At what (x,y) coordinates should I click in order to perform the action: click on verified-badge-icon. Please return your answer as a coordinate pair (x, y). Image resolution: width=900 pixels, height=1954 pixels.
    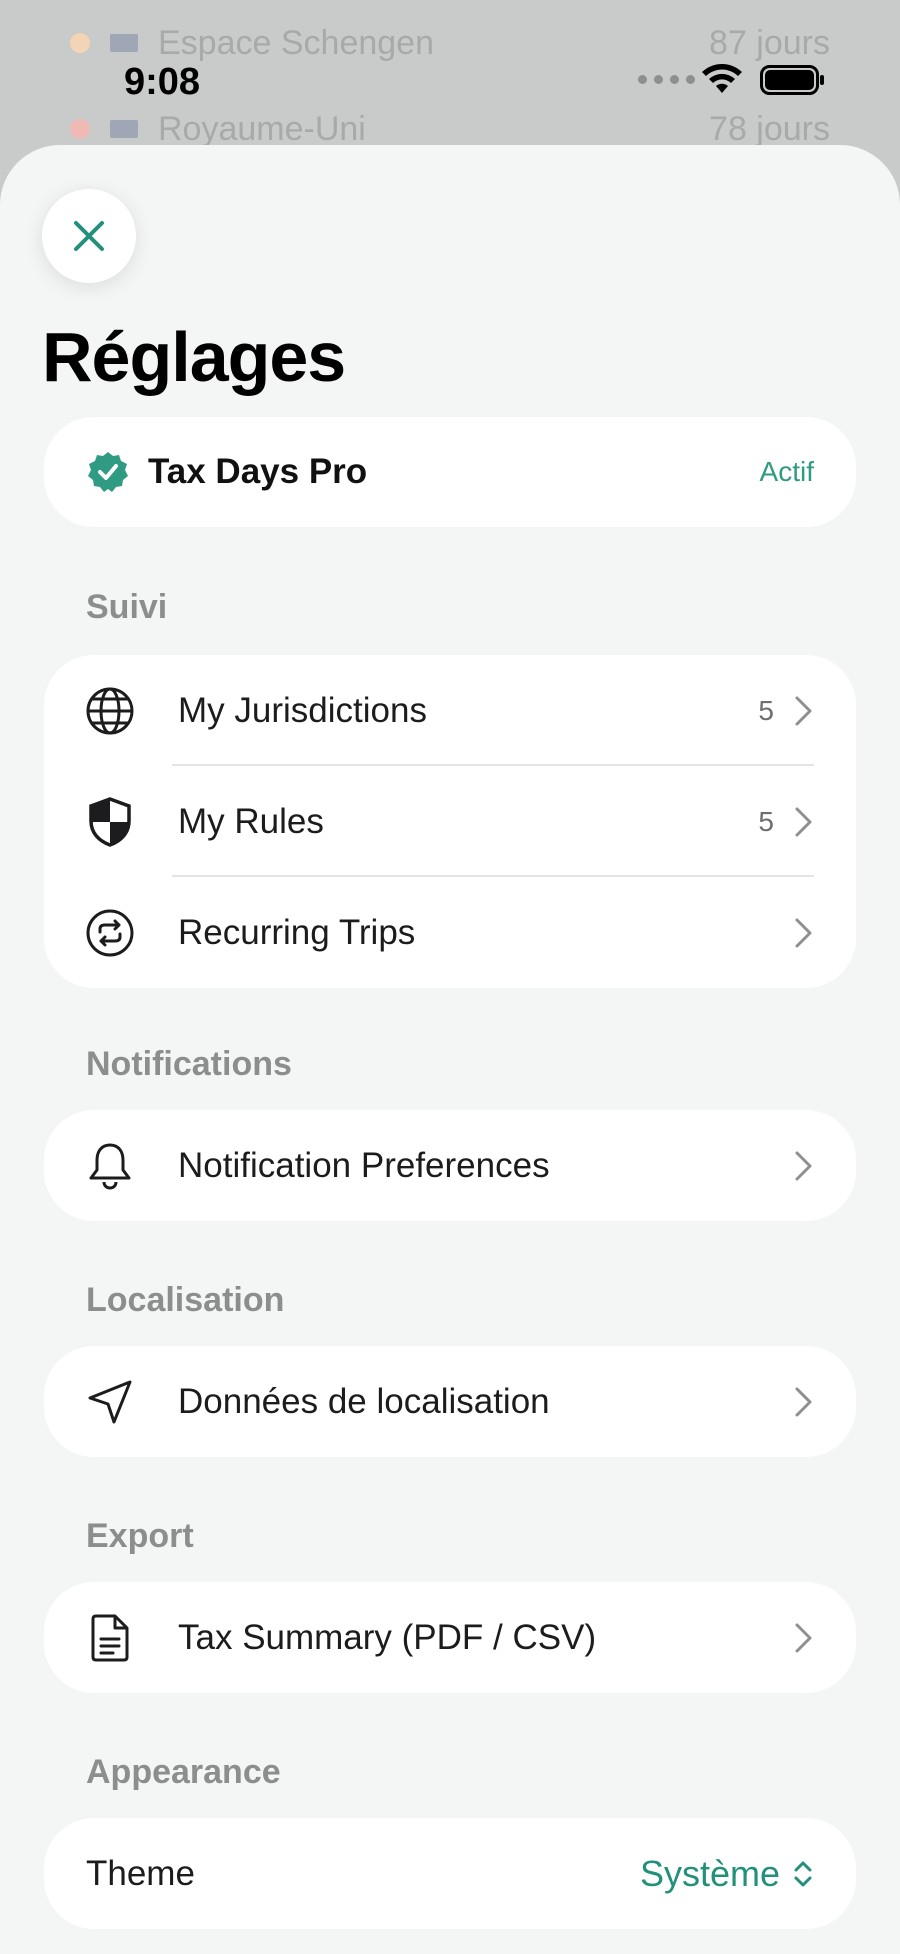
    Looking at the image, I should click on (108, 472).